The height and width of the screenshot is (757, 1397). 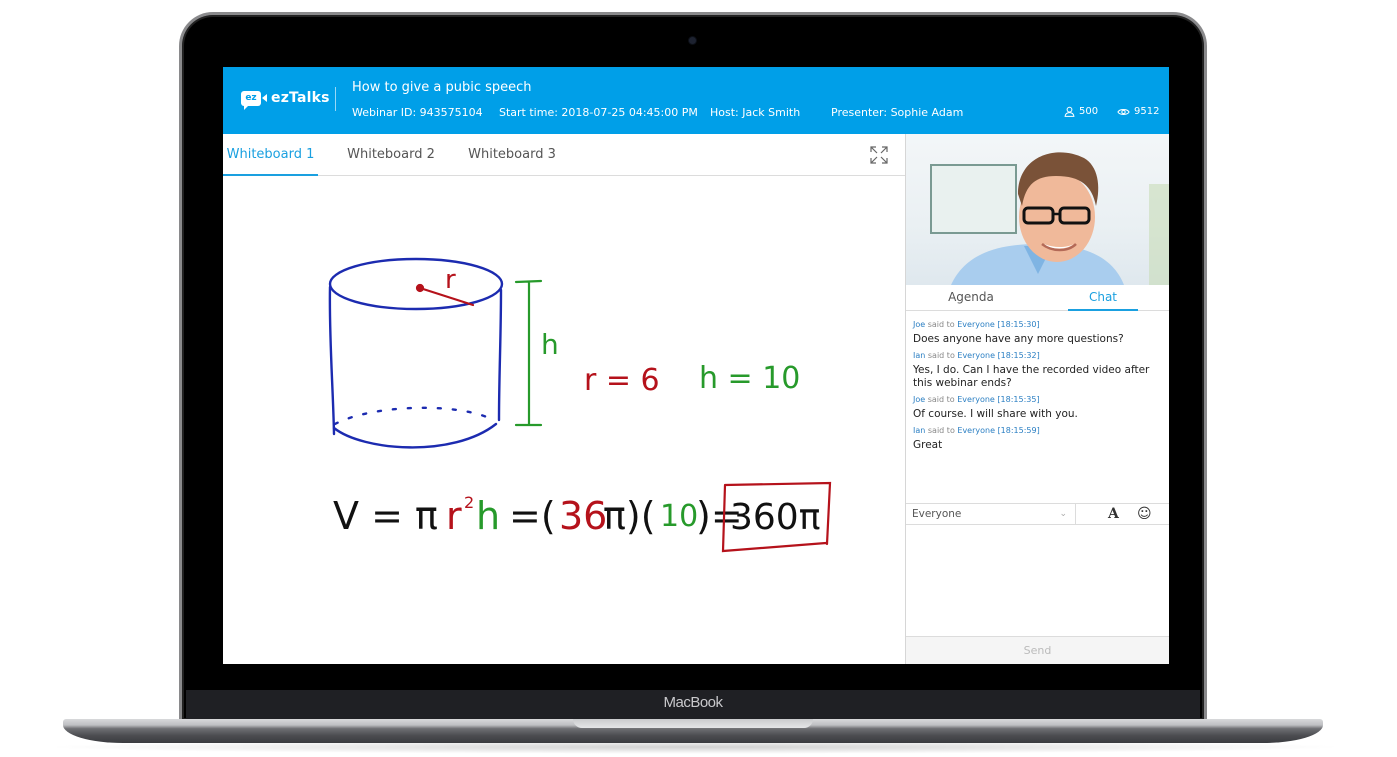 What do you see at coordinates (1123, 111) in the screenshot?
I see `eye-icon` at bounding box center [1123, 111].